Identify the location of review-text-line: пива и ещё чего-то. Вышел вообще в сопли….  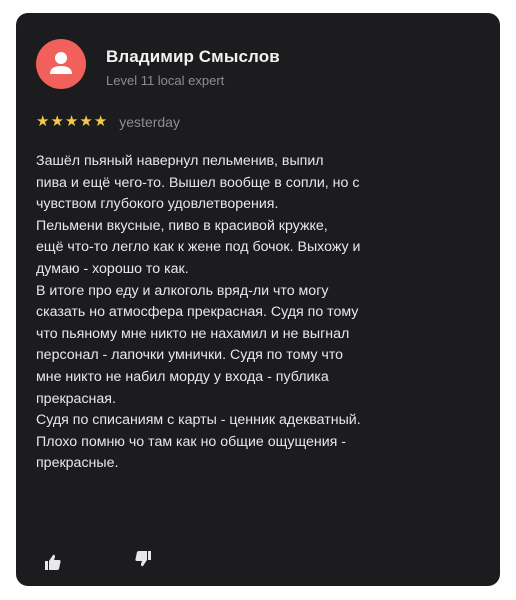
(198, 182).